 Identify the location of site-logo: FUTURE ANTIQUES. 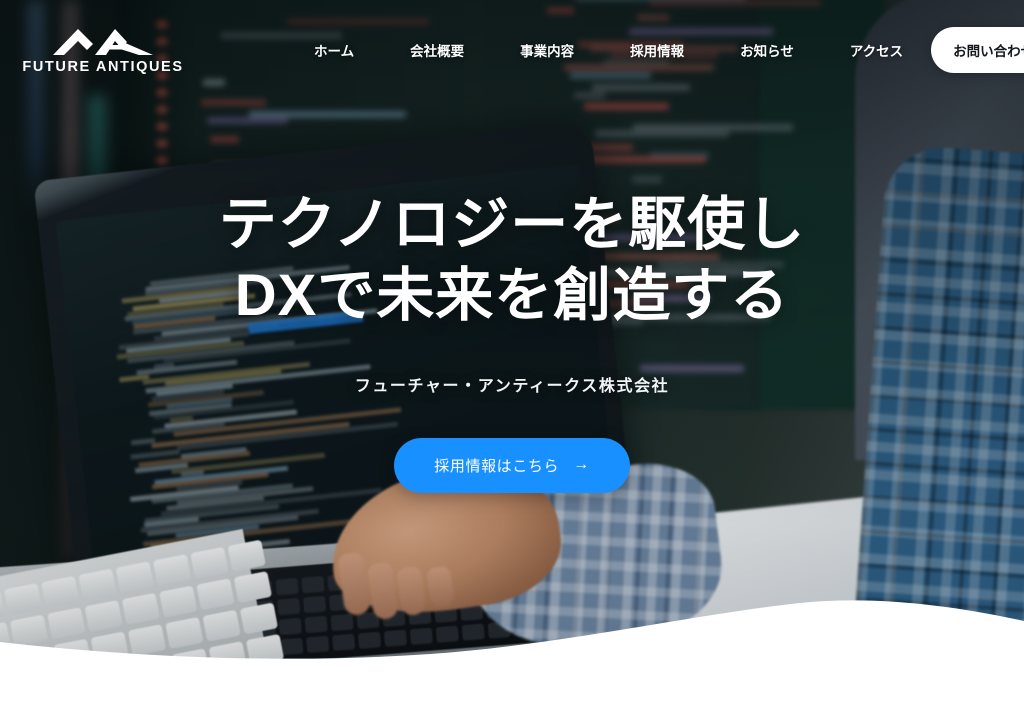
(102, 50).